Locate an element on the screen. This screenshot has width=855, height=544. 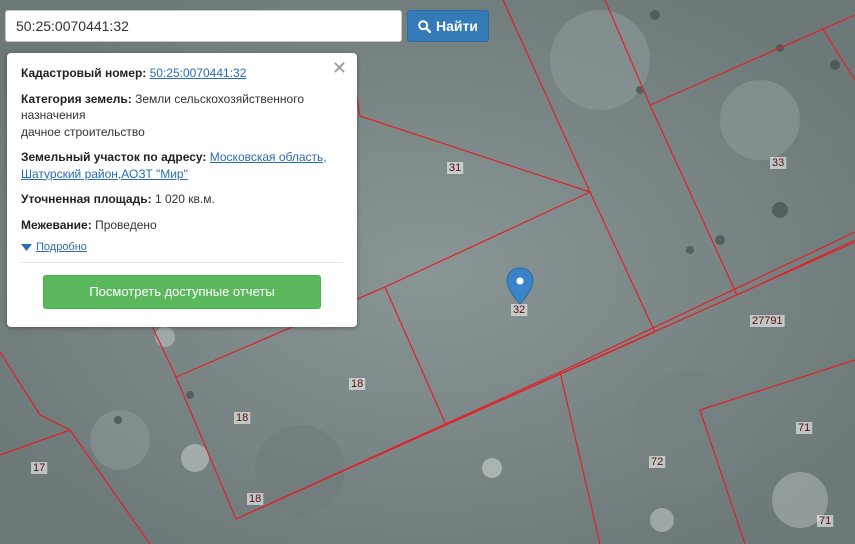
search-button-label: Найти is located at coordinates (457, 26).